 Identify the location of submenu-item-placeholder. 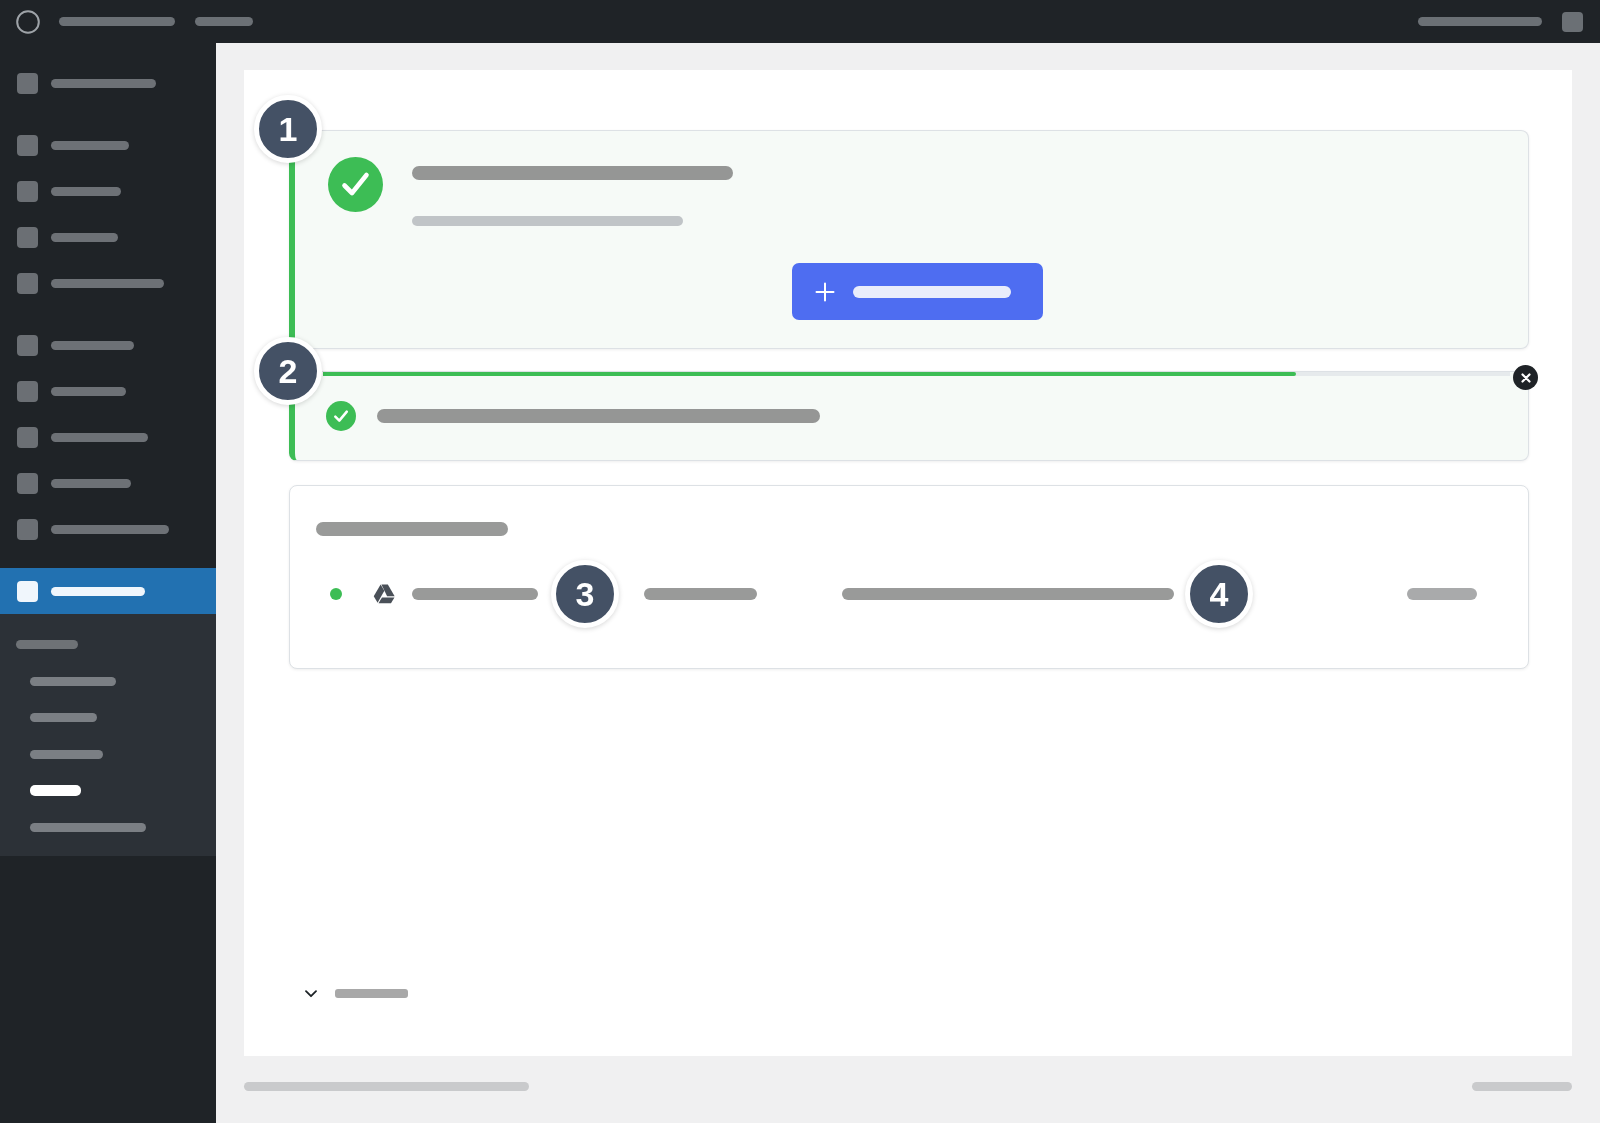
(55, 790).